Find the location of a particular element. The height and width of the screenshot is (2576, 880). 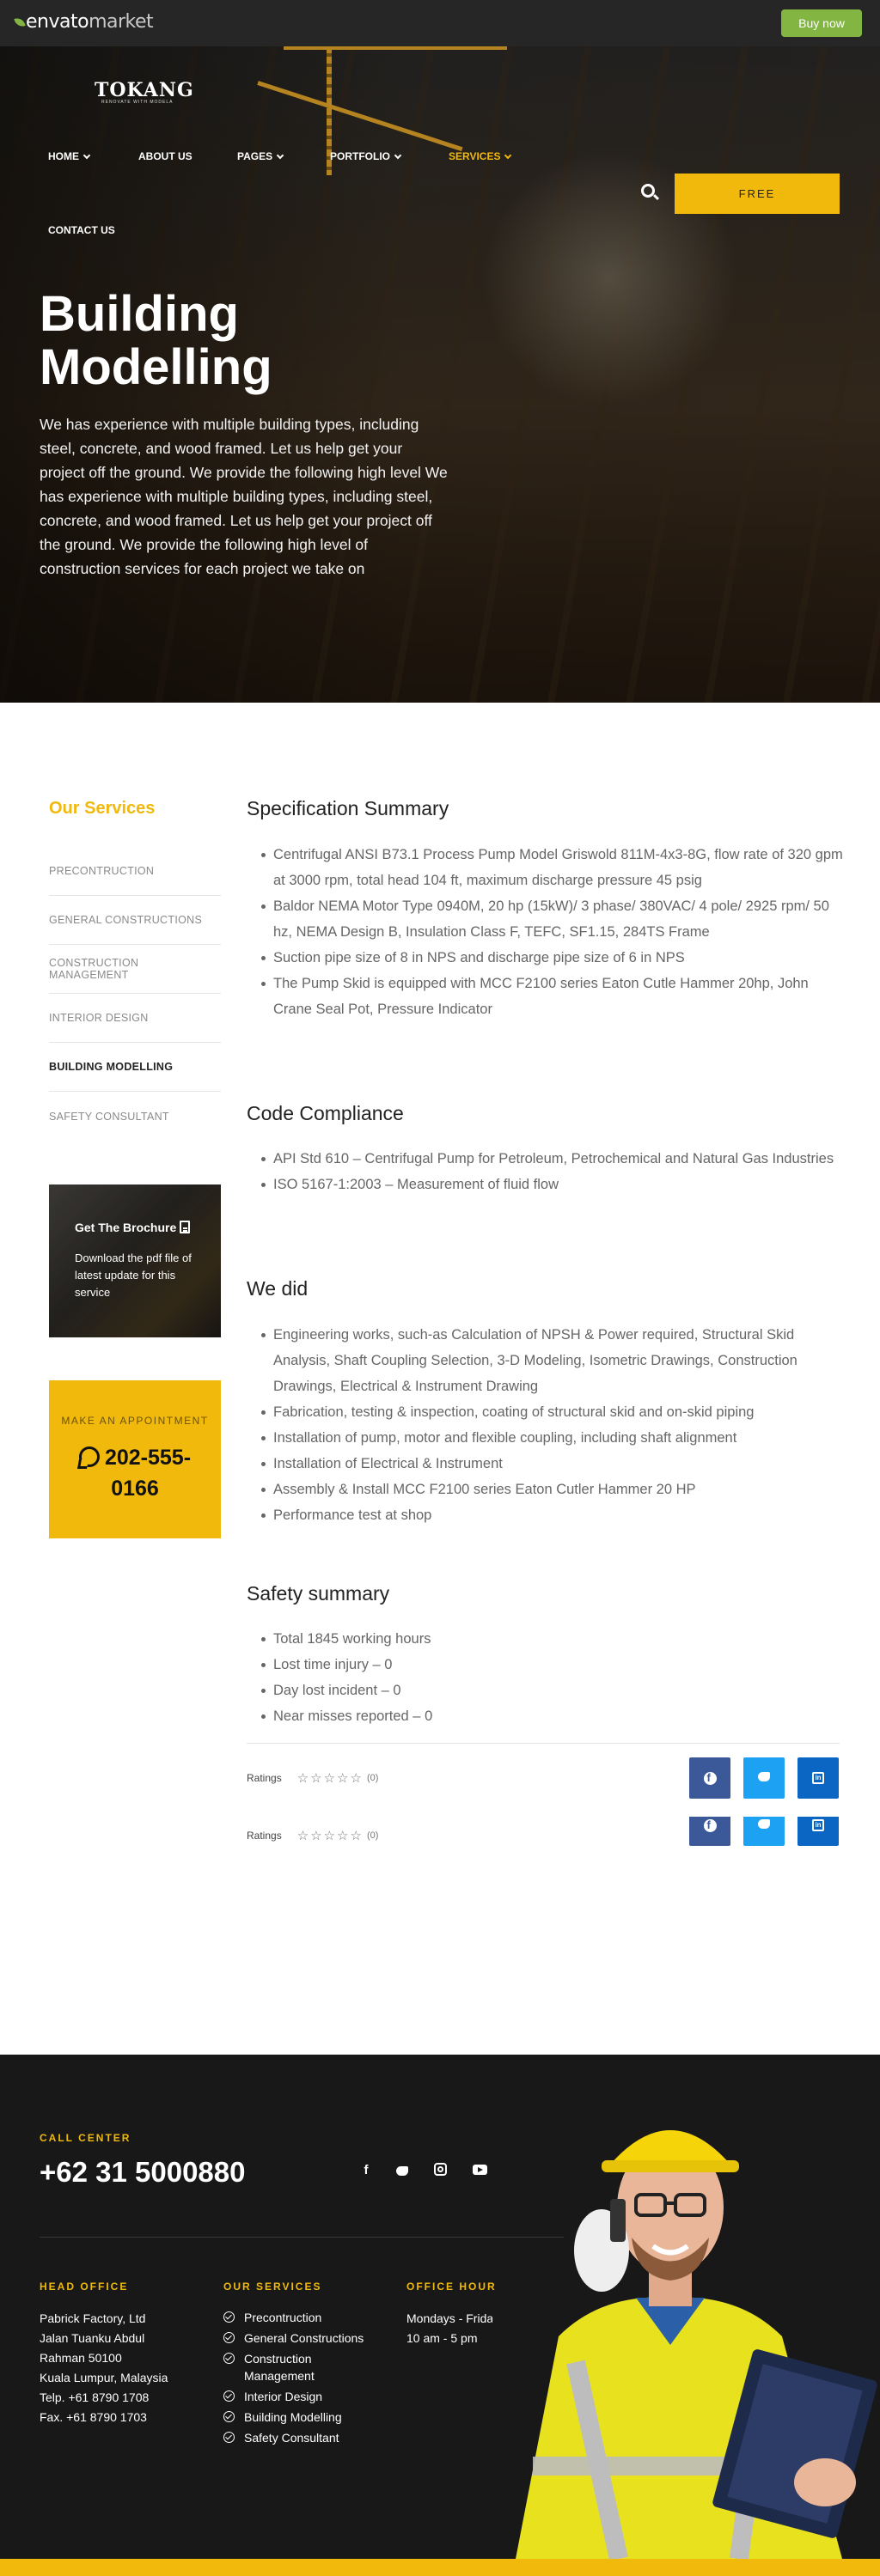

footer-service-item: General Constructions is located at coordinates (296, 2338).